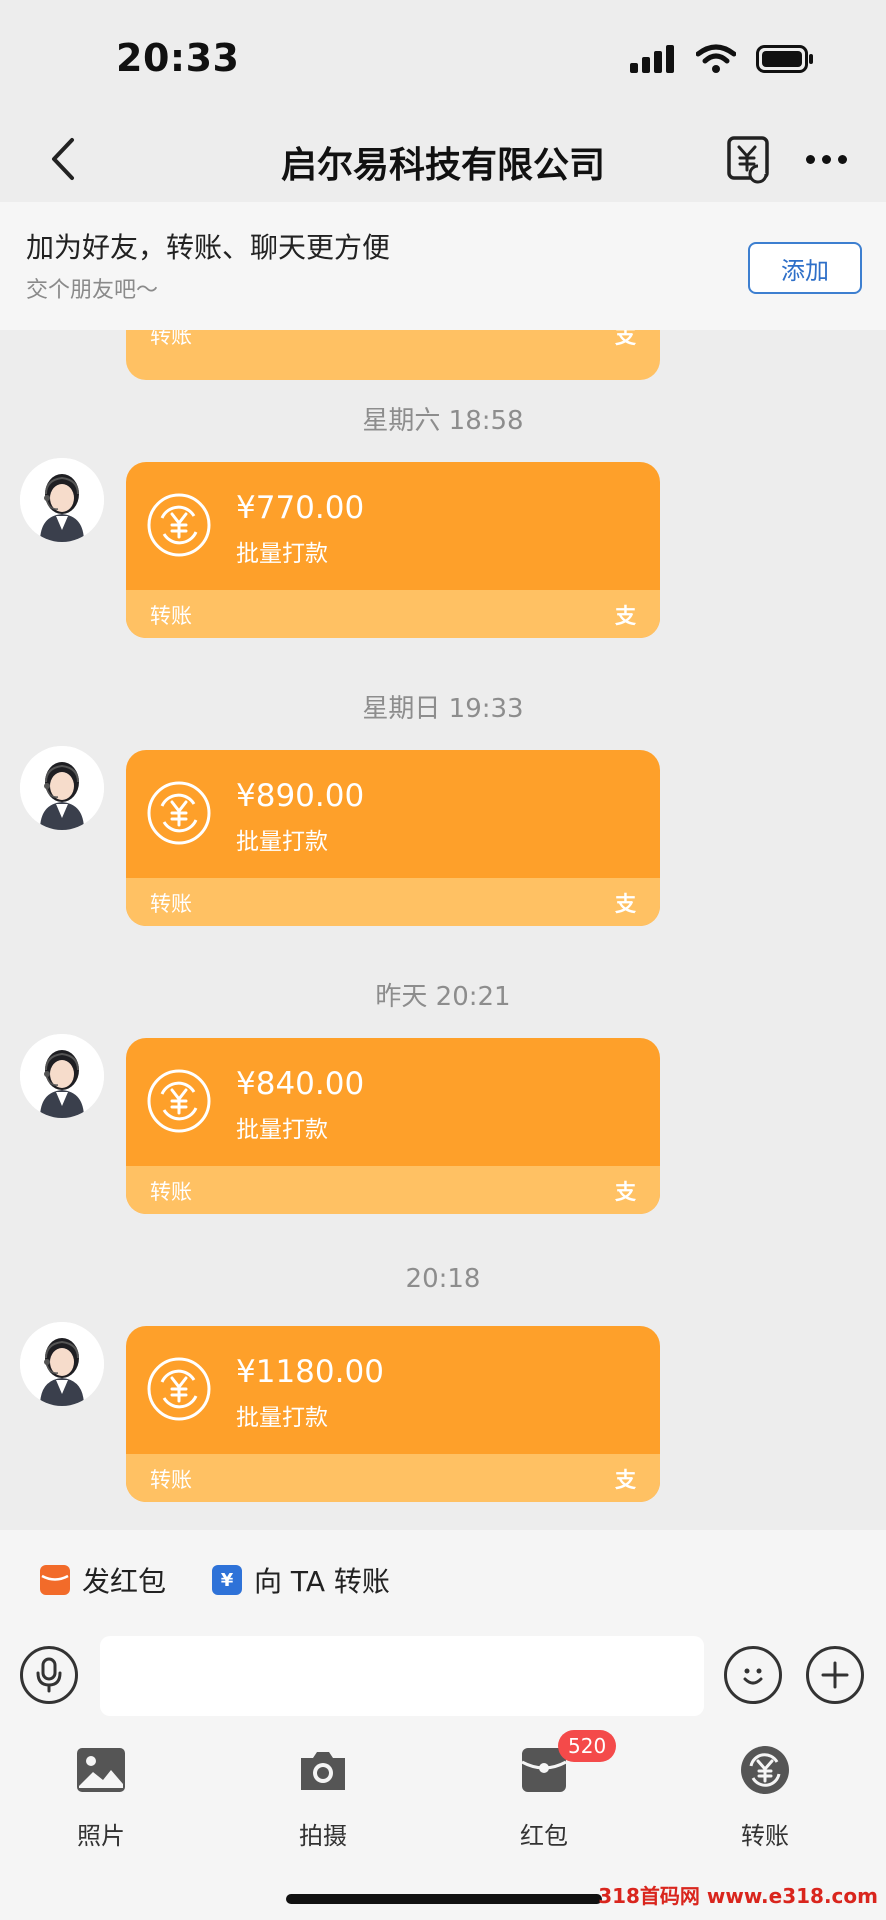  I want to click on message-timestamp: 20:18, so click(443, 1279).